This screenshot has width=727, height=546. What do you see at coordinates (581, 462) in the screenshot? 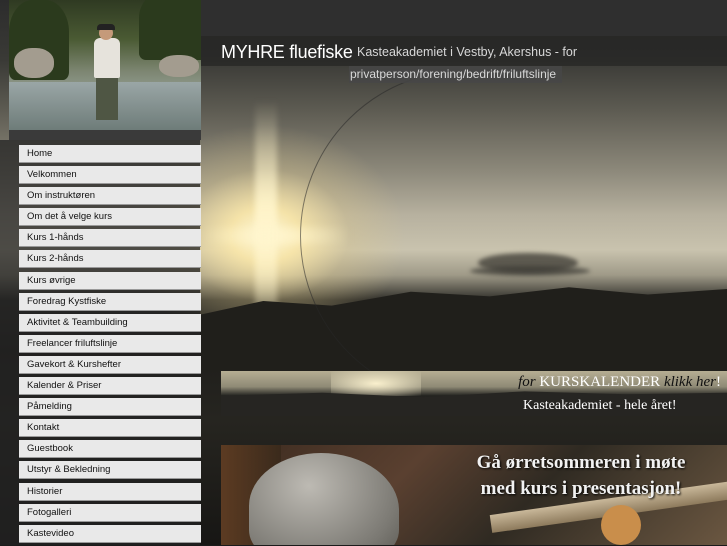
I see `promo-line-1: Gå ørretsommeren i møte` at bounding box center [581, 462].